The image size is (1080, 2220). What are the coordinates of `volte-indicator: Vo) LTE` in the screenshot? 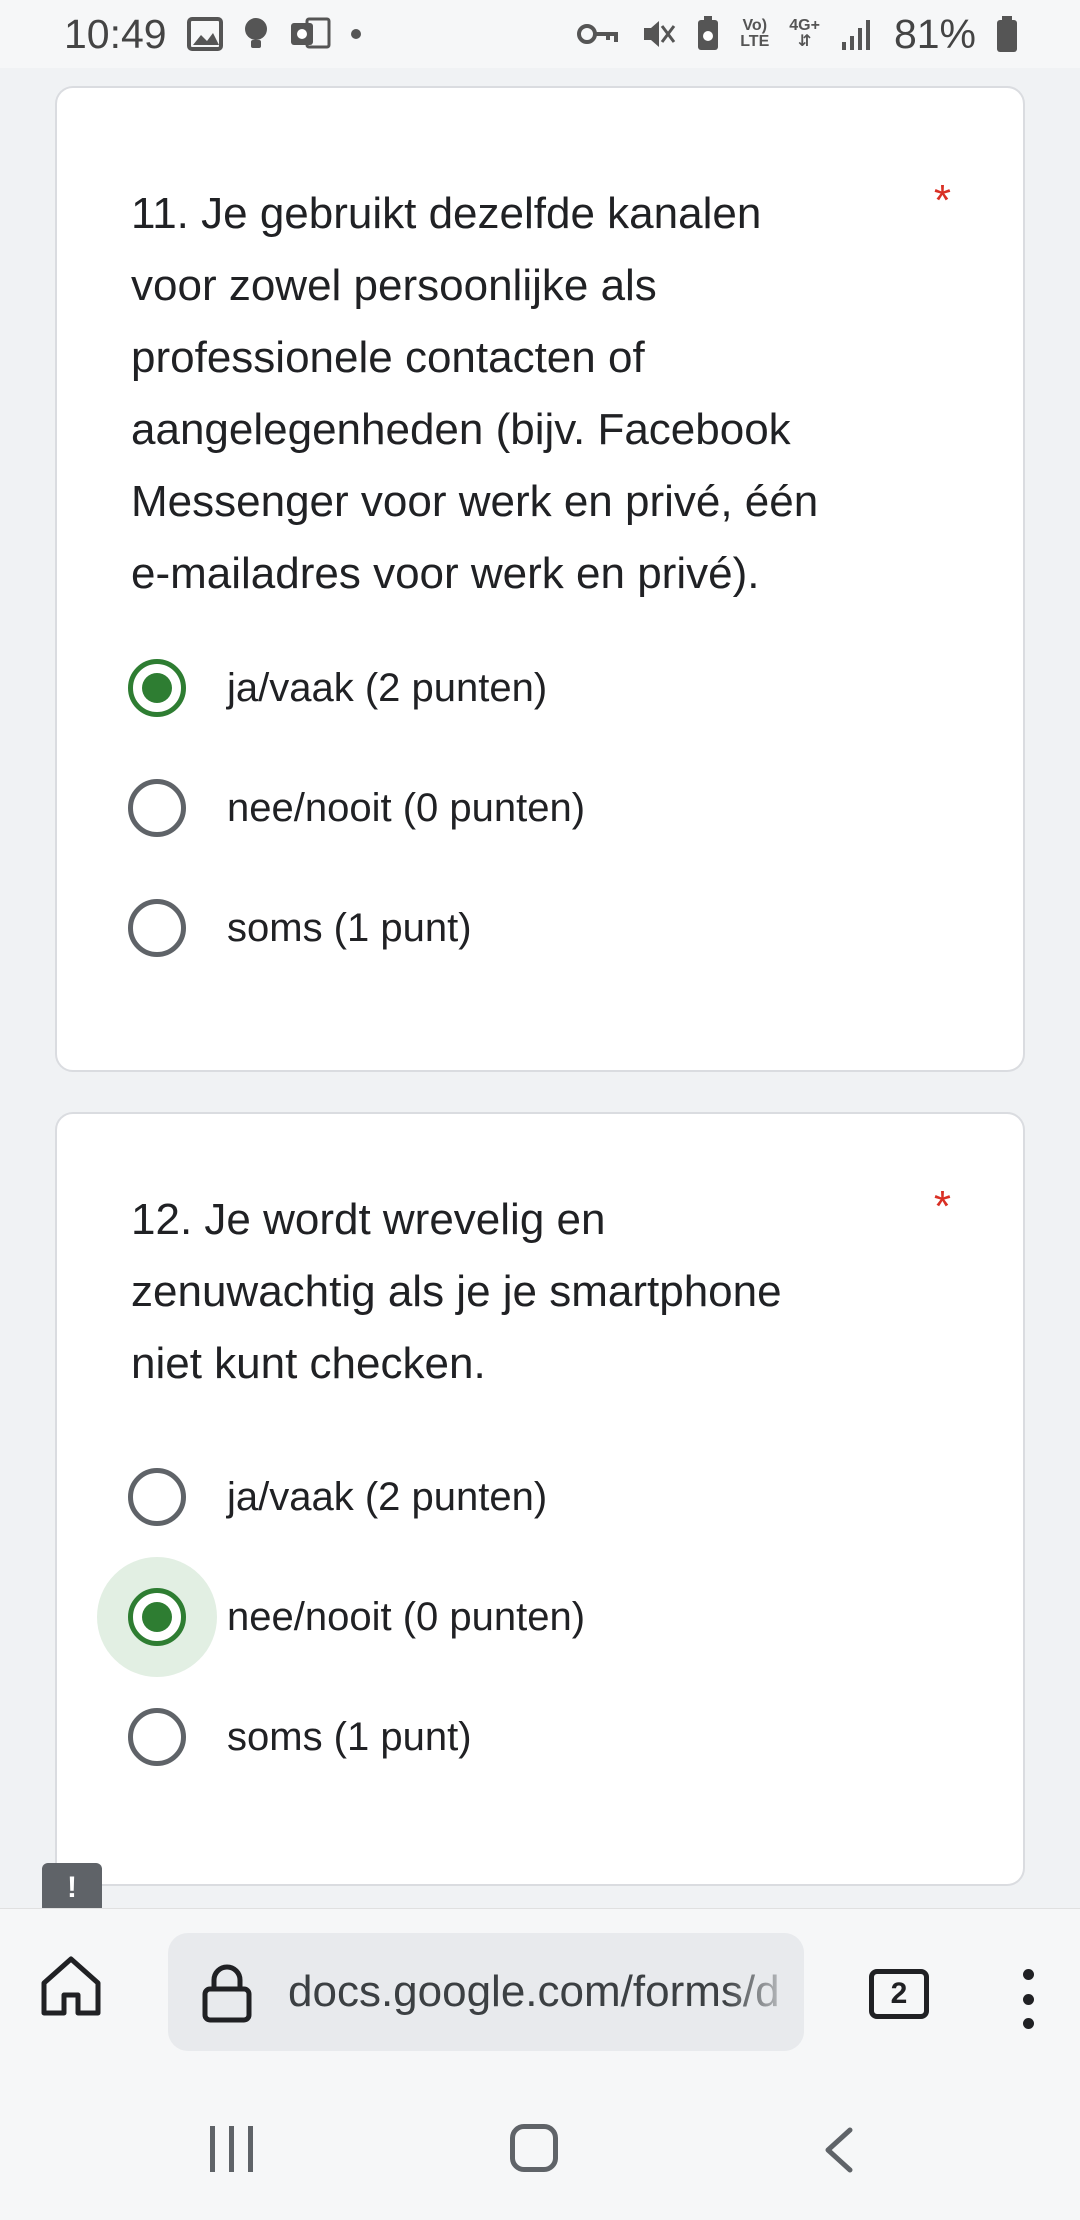 It's located at (754, 34).